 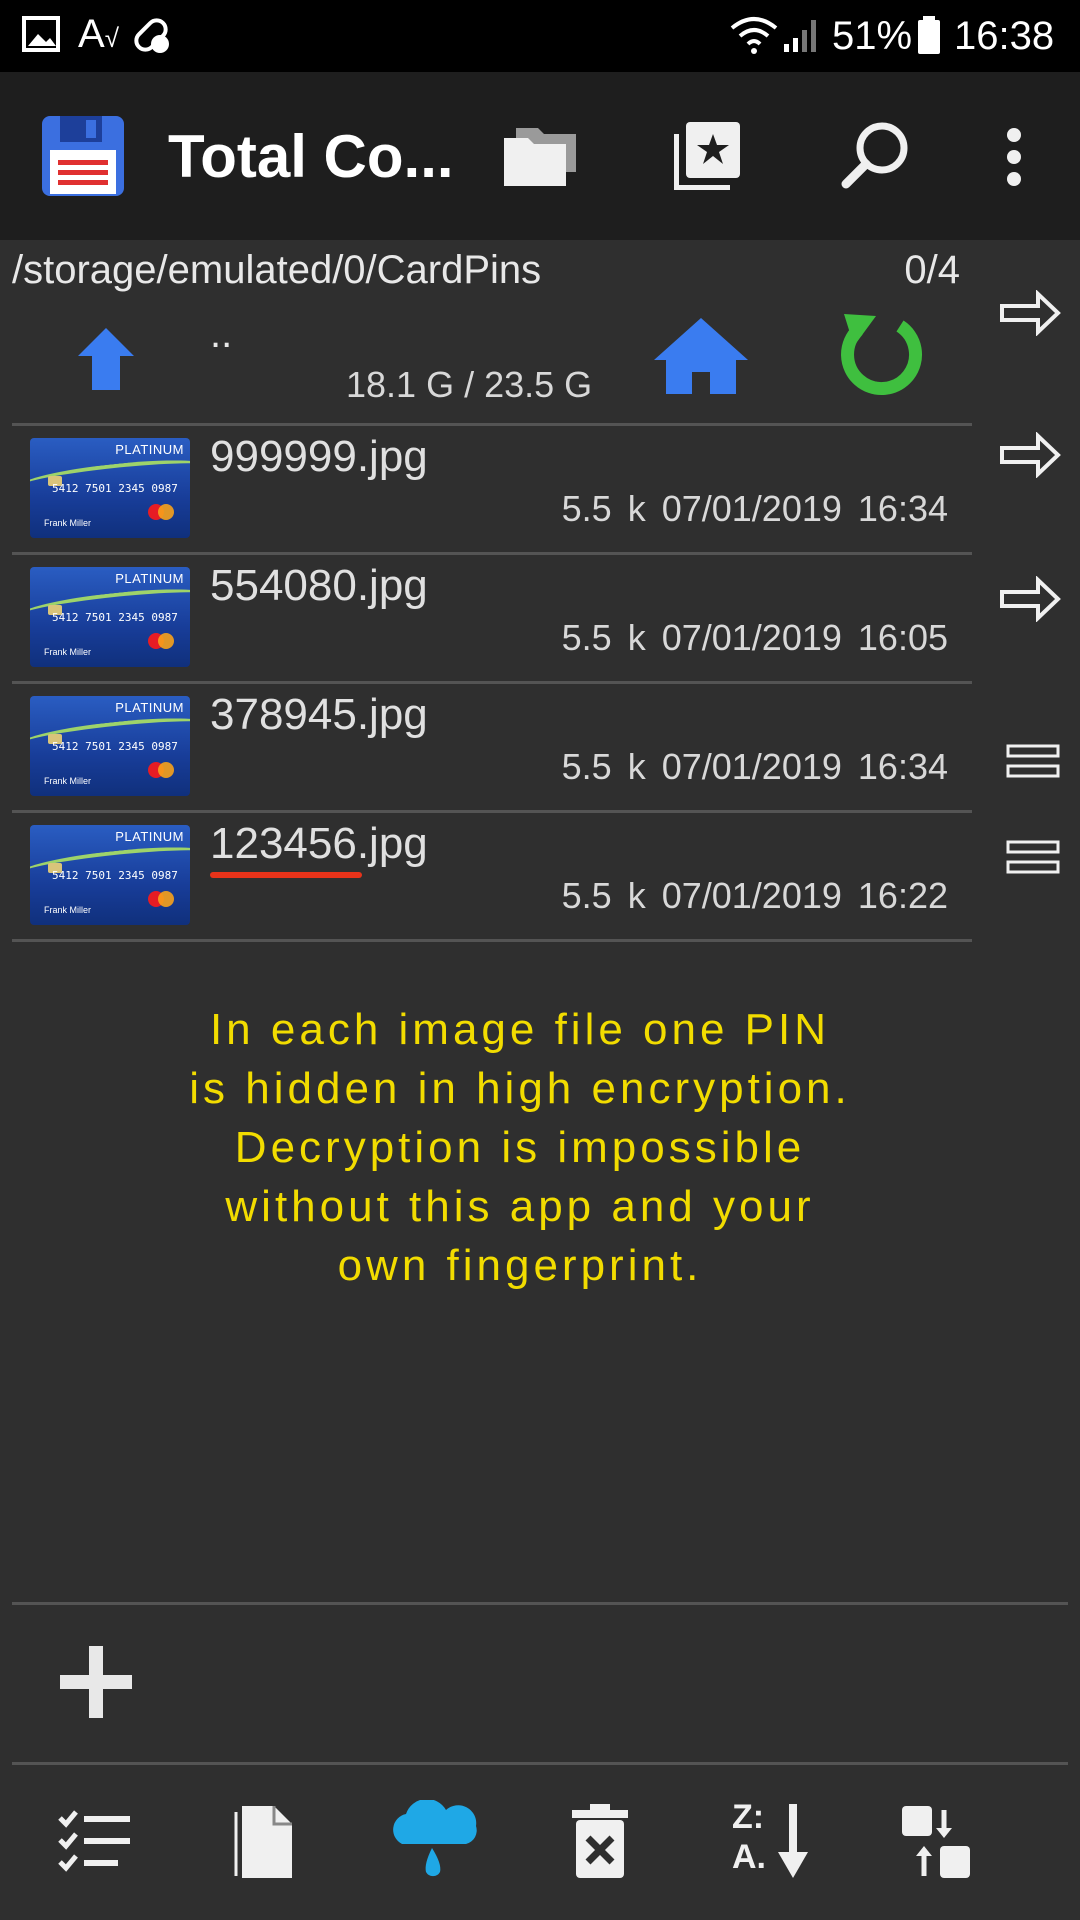 What do you see at coordinates (600, 1842) in the screenshot?
I see `delete-icon` at bounding box center [600, 1842].